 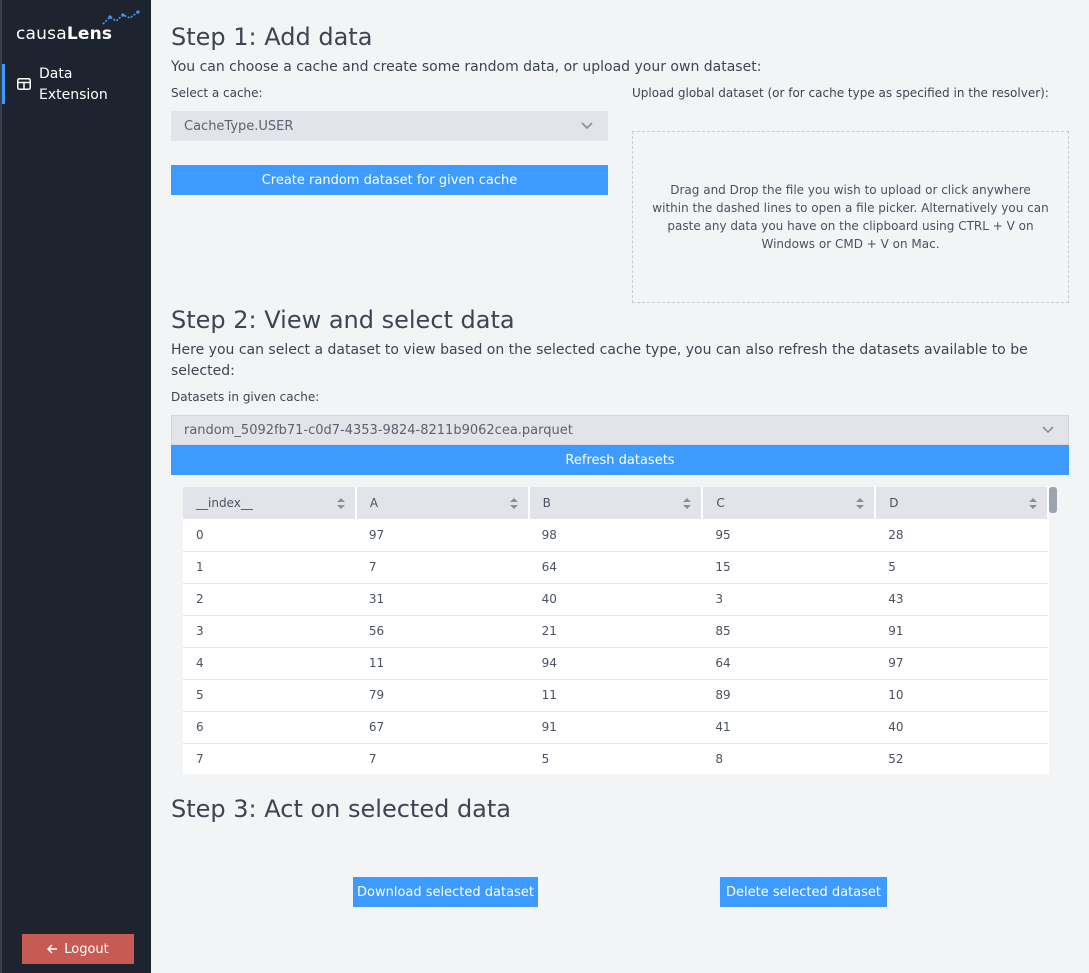 I want to click on arrow-left-icon, so click(x=52, y=949).